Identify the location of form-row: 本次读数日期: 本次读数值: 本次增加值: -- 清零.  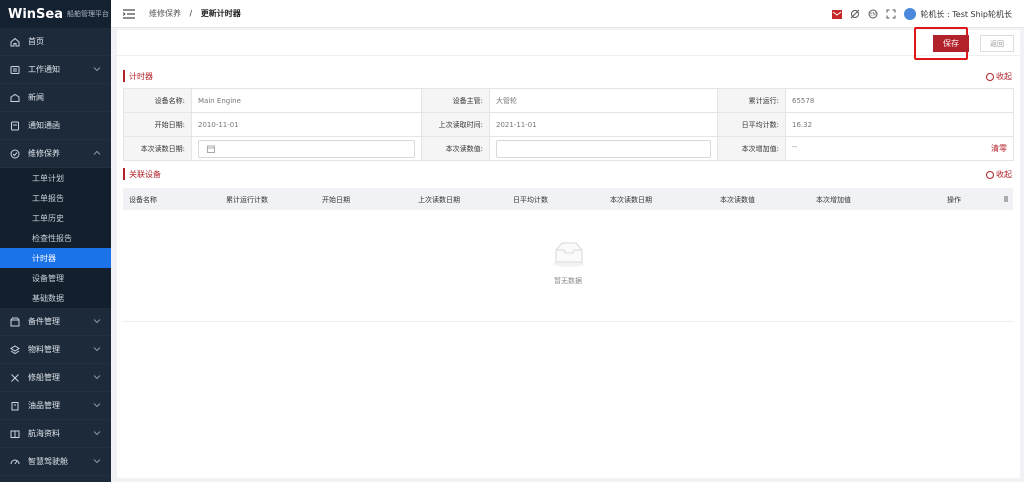
(568, 148).